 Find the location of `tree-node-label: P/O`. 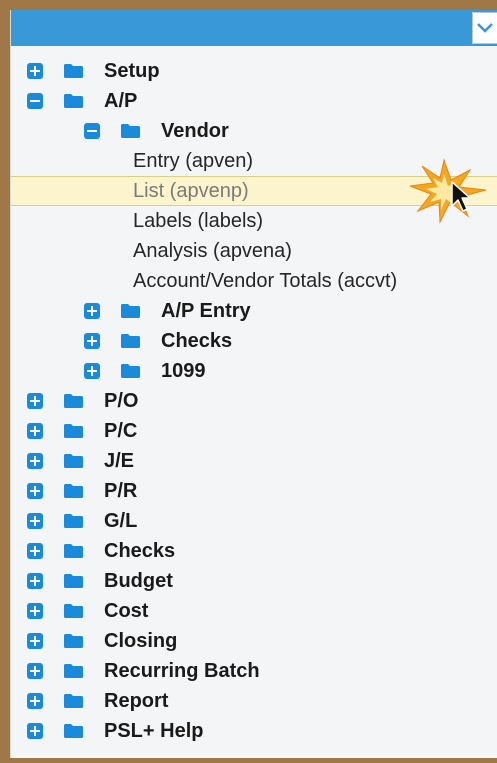

tree-node-label: P/O is located at coordinates (121, 401).